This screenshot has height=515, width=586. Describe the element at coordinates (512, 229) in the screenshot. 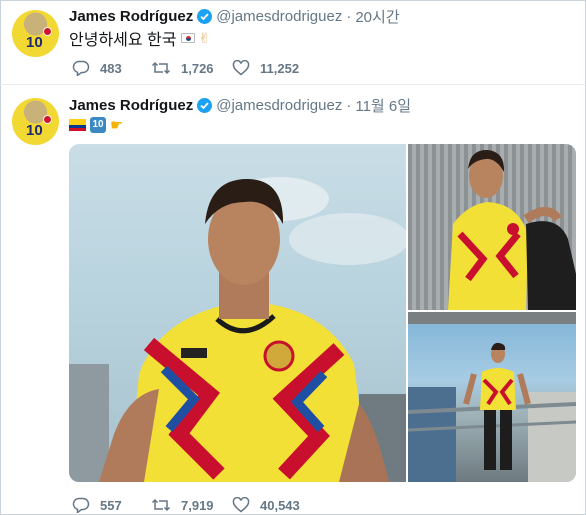

I see `photo-top-right-art` at that location.